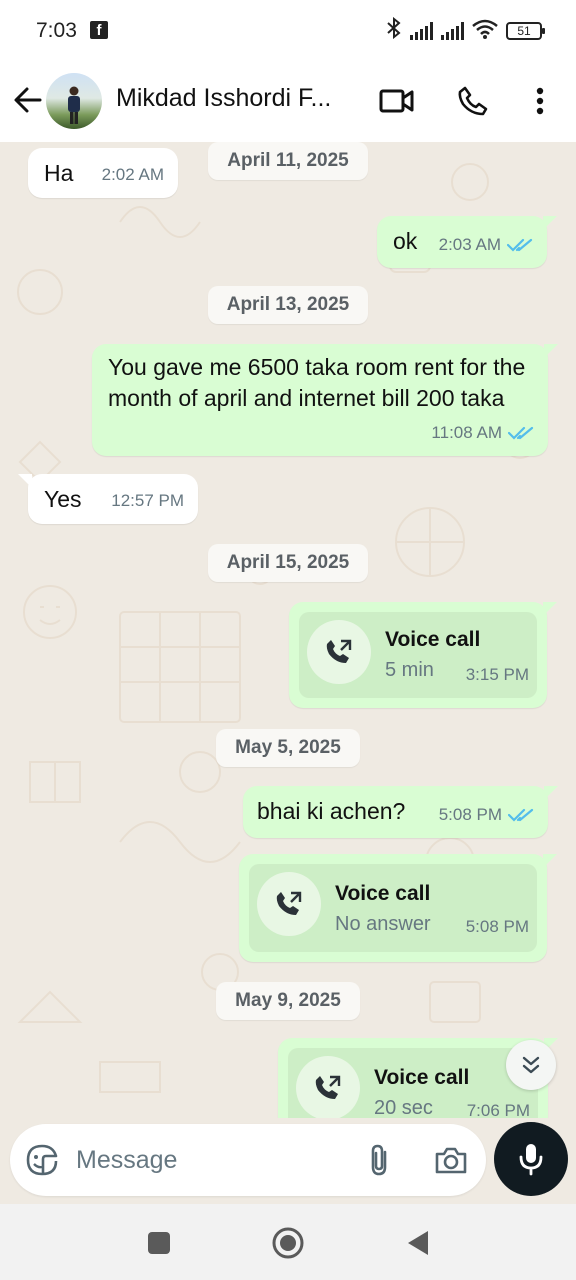 Image resolution: width=576 pixels, height=1280 pixels. What do you see at coordinates (132, 174) in the screenshot?
I see `message-time: 2:02 AM` at bounding box center [132, 174].